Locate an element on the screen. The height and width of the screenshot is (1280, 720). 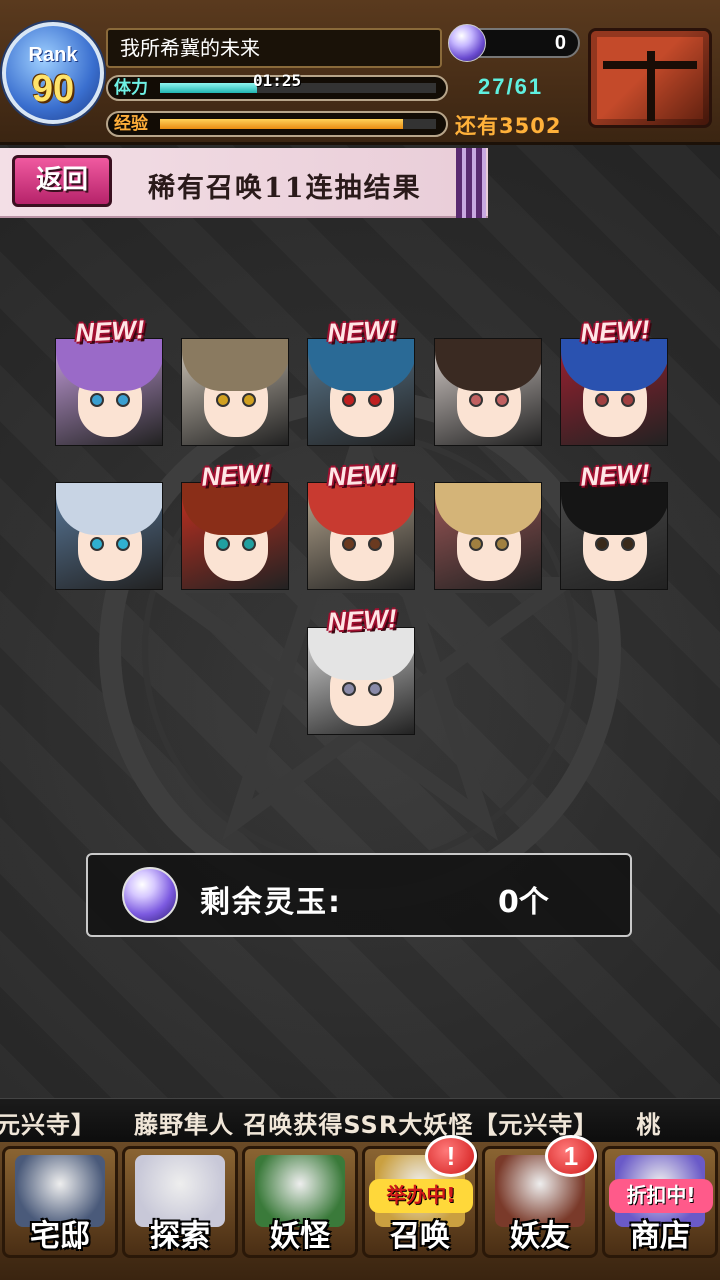
rank-badge: Rank 90 is located at coordinates (53, 73).